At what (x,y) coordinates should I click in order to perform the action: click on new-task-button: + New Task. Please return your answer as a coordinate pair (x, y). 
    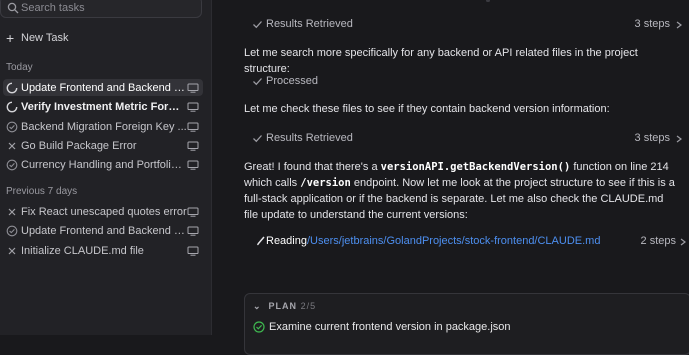
    Looking at the image, I should click on (37, 38).